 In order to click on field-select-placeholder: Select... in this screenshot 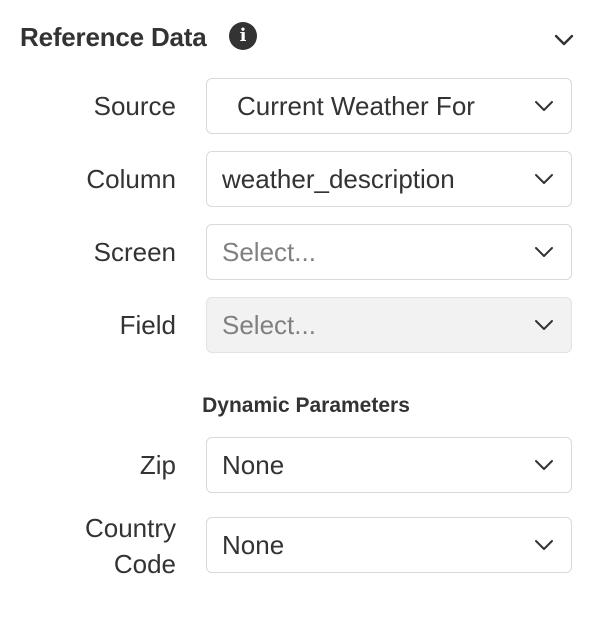, I will do `click(269, 325)`.